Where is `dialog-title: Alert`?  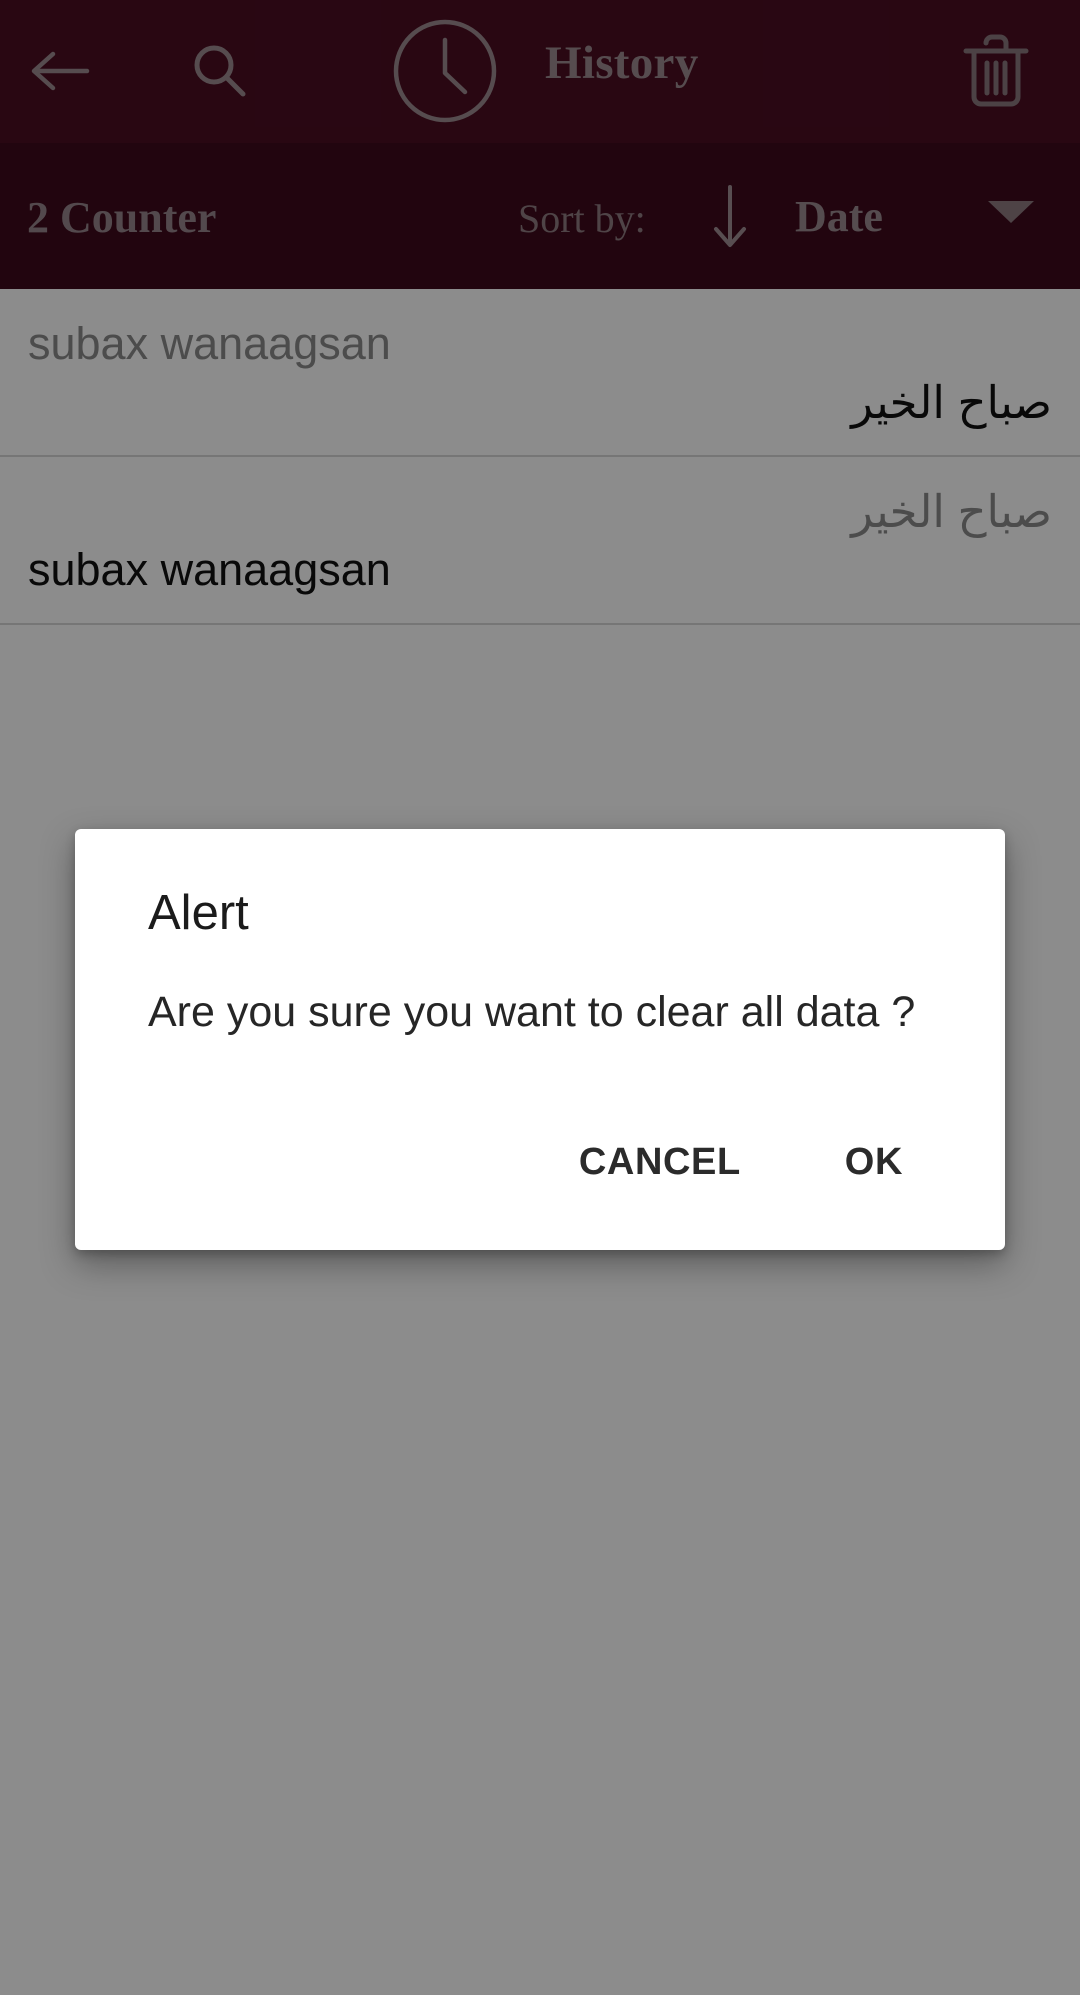 dialog-title: Alert is located at coordinates (198, 913).